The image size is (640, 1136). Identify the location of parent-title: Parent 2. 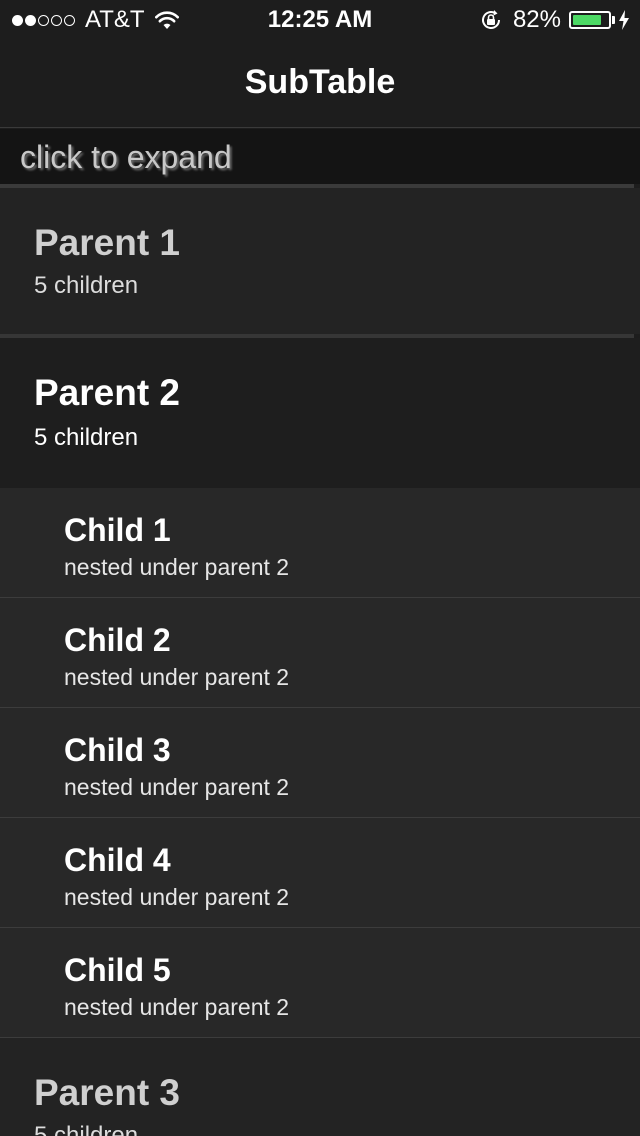
(107, 392).